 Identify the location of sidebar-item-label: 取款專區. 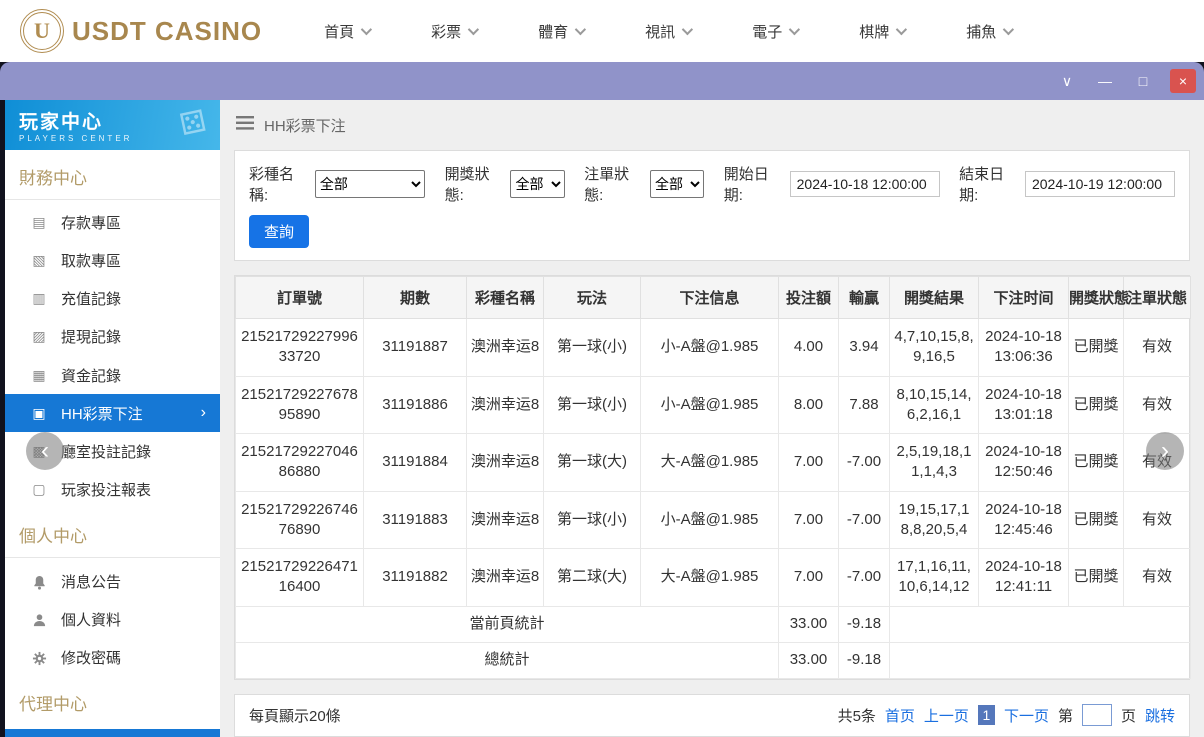
(91, 262).